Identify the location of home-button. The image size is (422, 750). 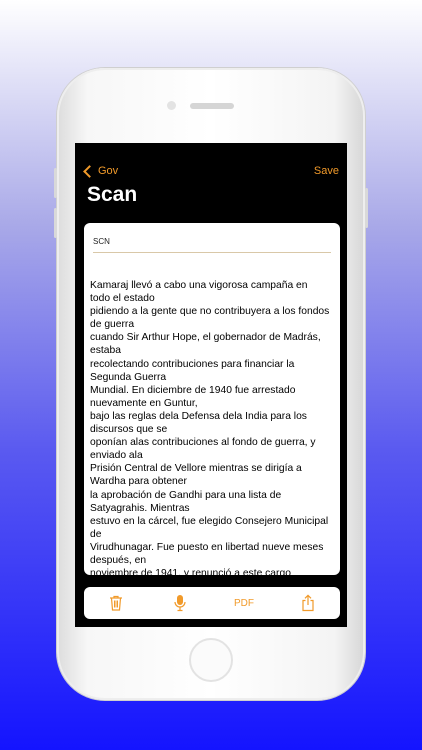
(211, 660).